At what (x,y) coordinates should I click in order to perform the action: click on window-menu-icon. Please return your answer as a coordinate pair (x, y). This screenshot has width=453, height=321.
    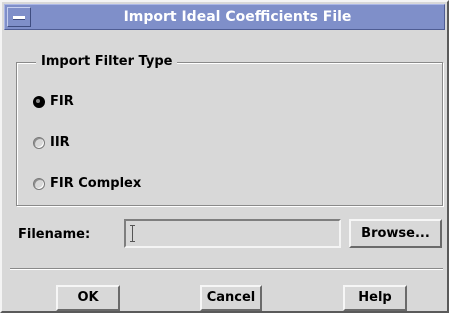
    Looking at the image, I should click on (19, 18).